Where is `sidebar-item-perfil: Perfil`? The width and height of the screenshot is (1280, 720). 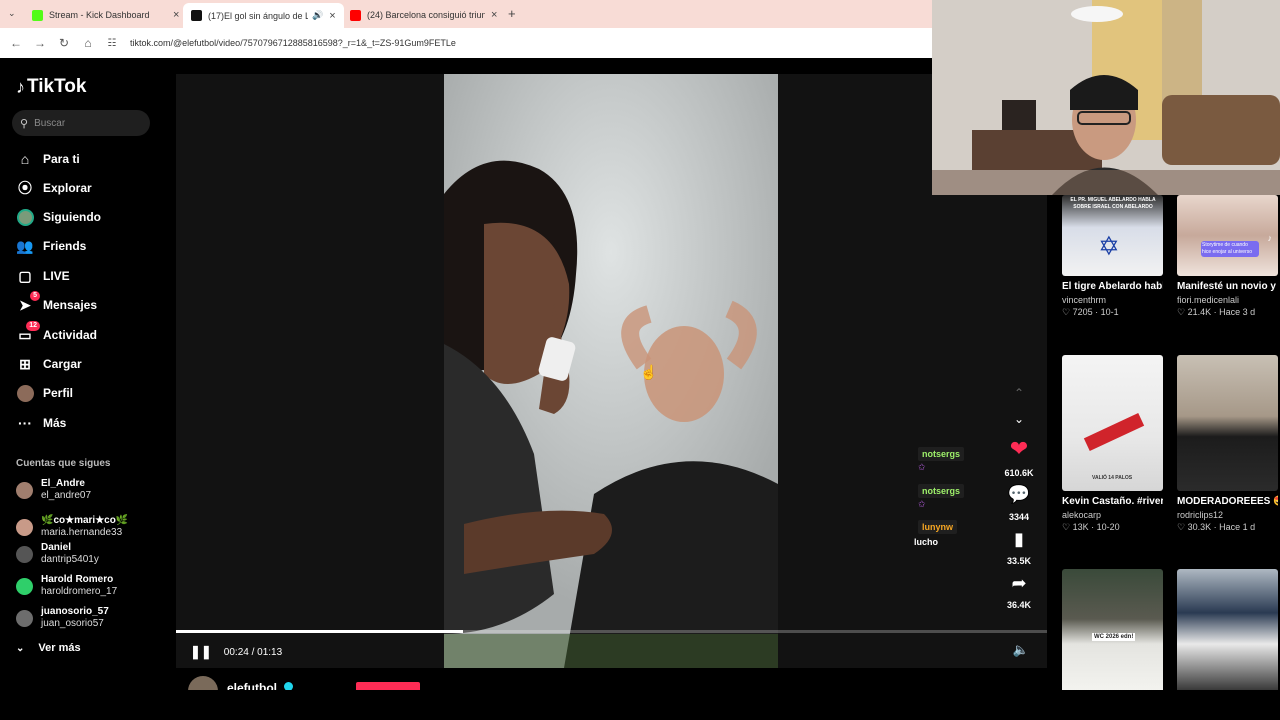
sidebar-item-perfil: Perfil is located at coordinates (44, 393).